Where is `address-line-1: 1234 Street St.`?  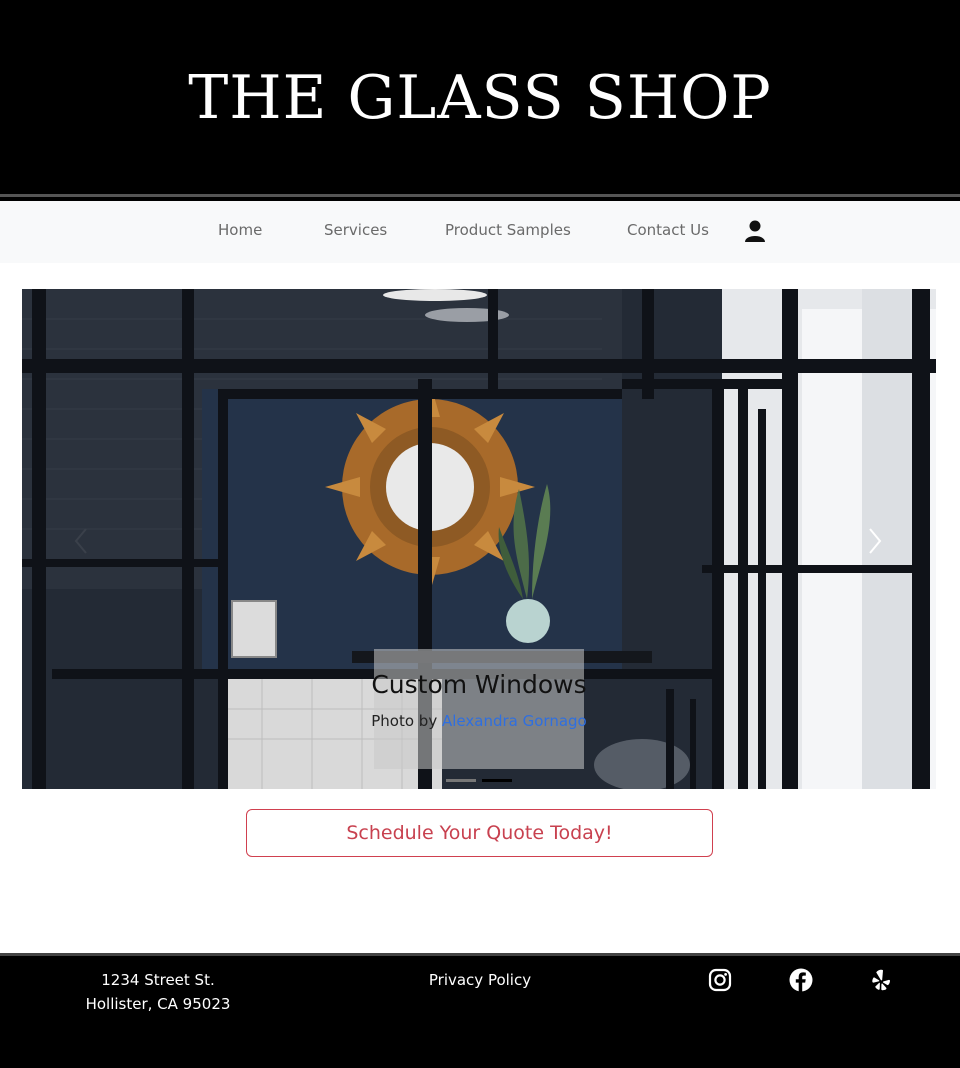 address-line-1: 1234 Street St. is located at coordinates (158, 980).